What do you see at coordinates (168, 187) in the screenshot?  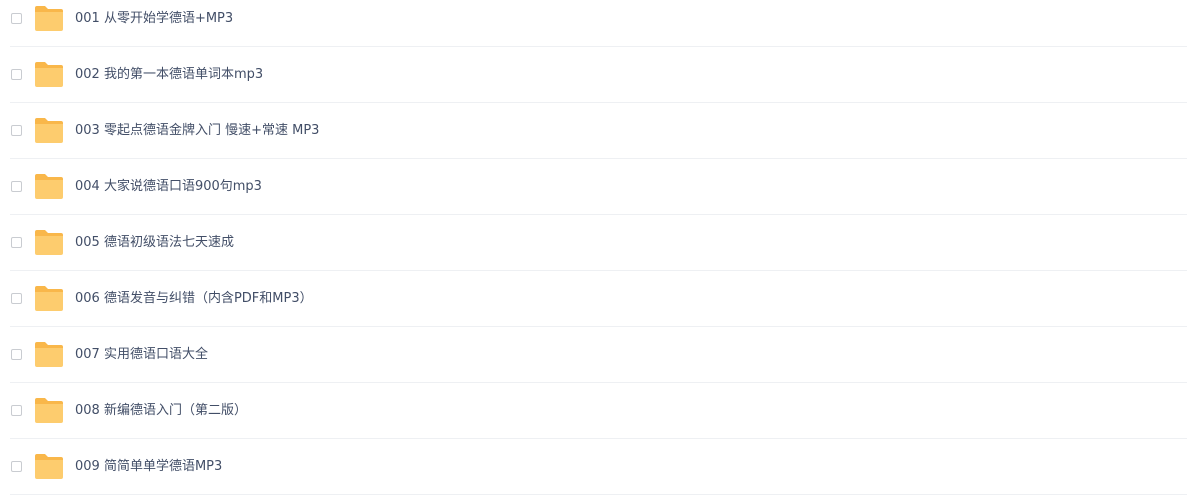 I see `file-name: 004 大家说德语口语900句mp3` at bounding box center [168, 187].